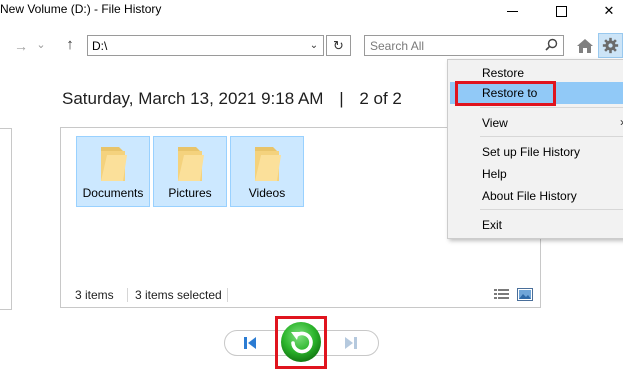  What do you see at coordinates (464, 45) in the screenshot?
I see `search-input: Search All` at bounding box center [464, 45].